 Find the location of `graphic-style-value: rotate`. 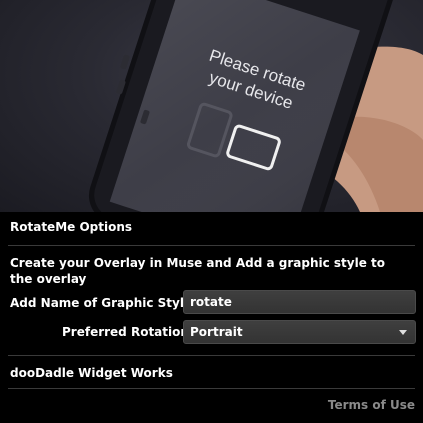

graphic-style-value: rotate is located at coordinates (211, 302).